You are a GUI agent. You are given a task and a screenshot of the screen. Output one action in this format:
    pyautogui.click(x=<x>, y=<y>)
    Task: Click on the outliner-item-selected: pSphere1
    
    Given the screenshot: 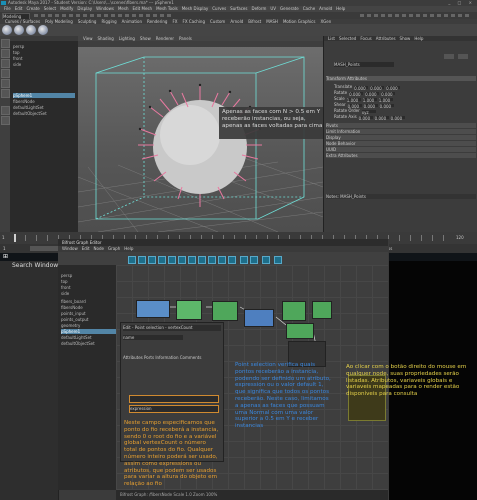 What is the action you would take?
    pyautogui.click(x=44, y=95)
    